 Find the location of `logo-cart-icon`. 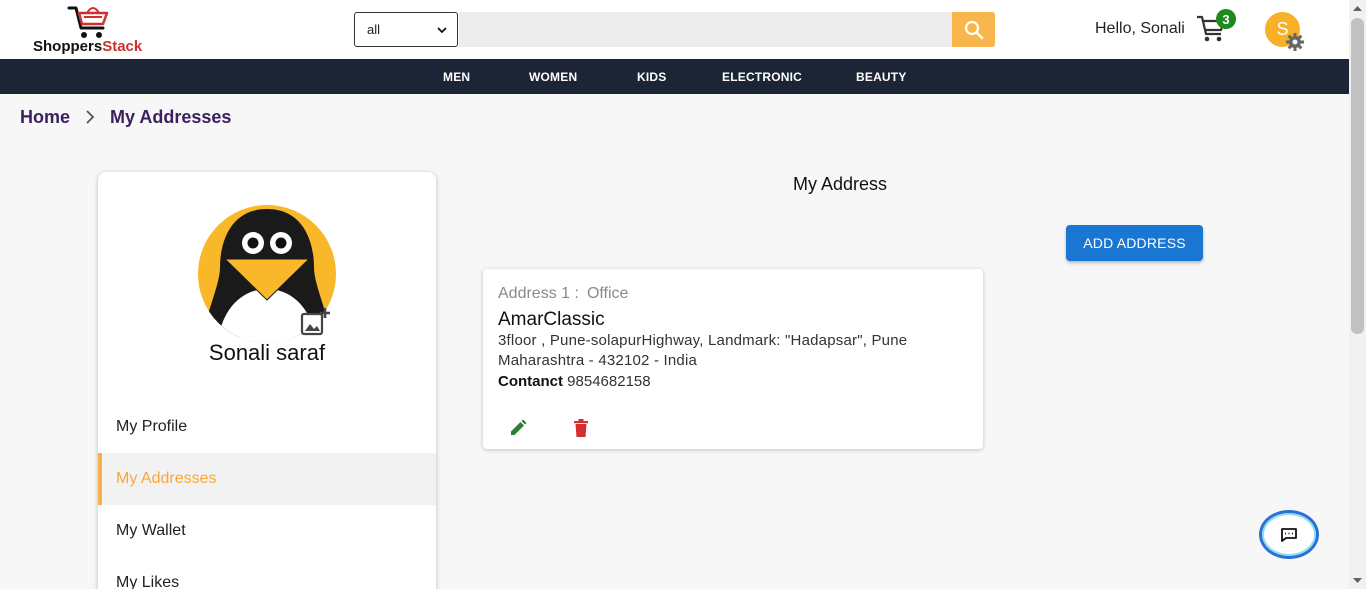

logo-cart-icon is located at coordinates (88, 22).